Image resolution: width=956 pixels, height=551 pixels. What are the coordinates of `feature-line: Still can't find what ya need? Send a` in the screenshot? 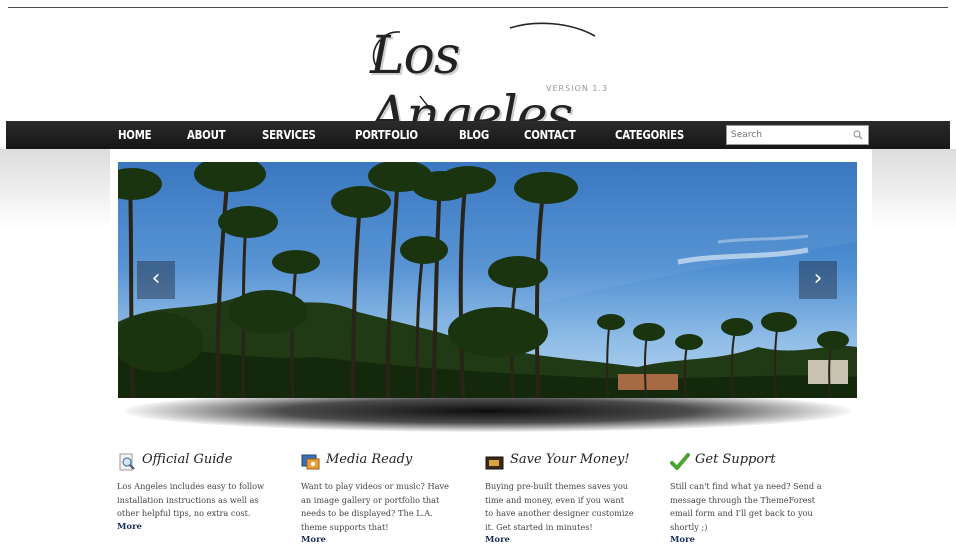 It's located at (746, 486).